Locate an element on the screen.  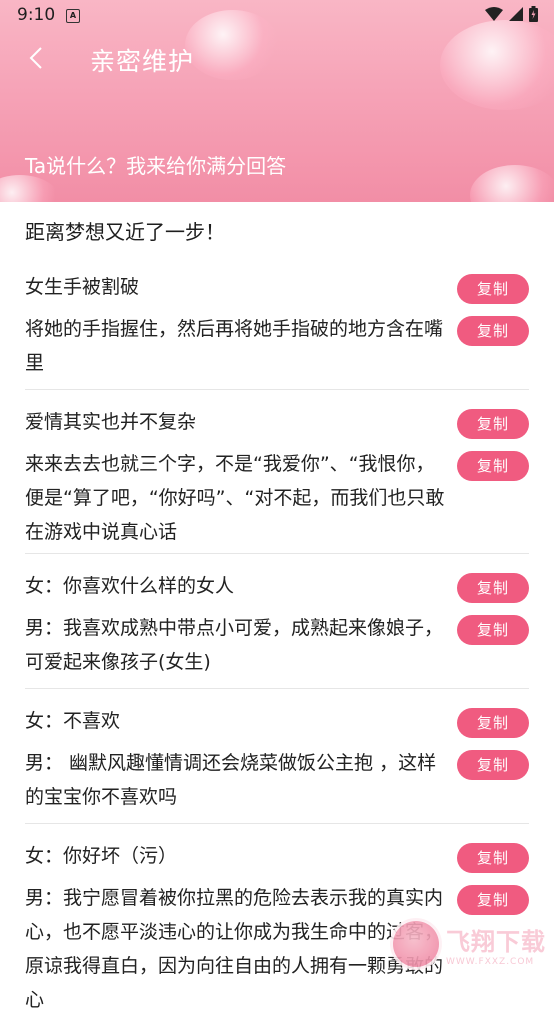
battery-icon is located at coordinates (533, 14).